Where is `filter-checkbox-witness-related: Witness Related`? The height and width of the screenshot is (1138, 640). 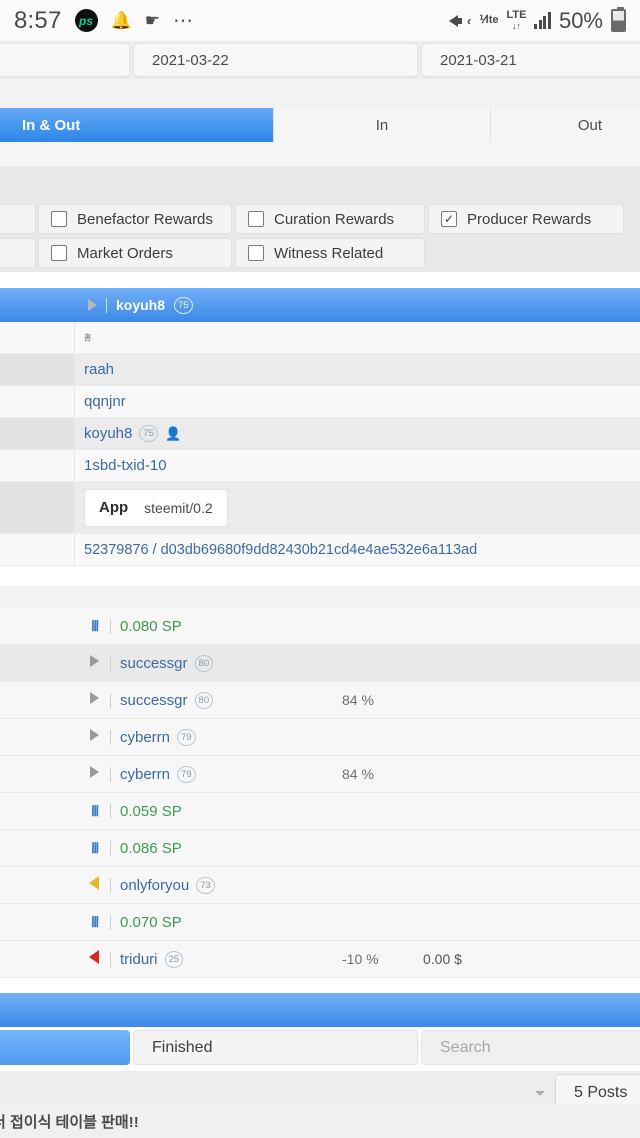
filter-checkbox-witness-related: Witness Related is located at coordinates (330, 253).